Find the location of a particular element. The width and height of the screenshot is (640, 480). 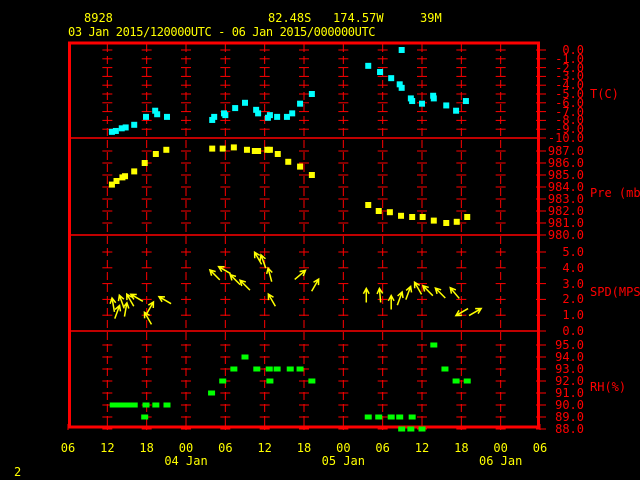

y-tick-label: 4.0 is located at coordinates (573, 267).